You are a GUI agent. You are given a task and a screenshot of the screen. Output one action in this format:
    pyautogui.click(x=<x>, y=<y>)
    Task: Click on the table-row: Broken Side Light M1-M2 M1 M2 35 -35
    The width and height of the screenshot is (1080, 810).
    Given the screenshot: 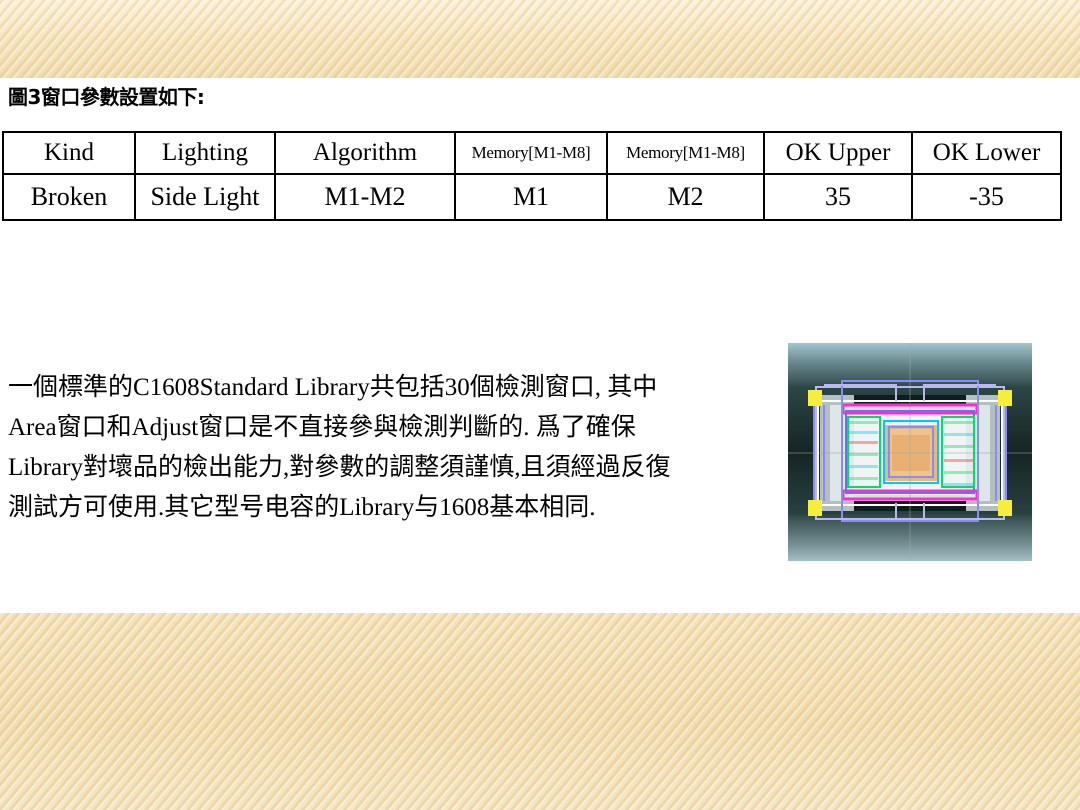 What is the action you would take?
    pyautogui.click(x=532, y=197)
    